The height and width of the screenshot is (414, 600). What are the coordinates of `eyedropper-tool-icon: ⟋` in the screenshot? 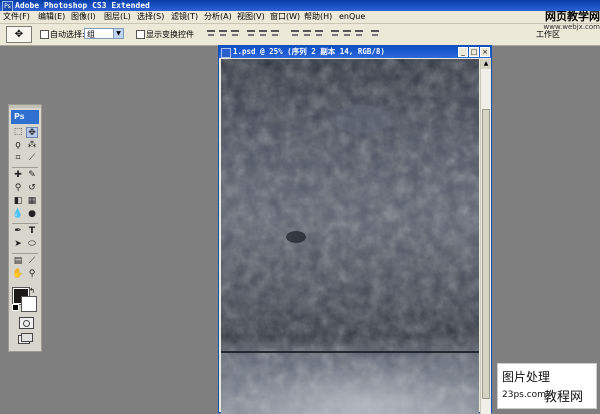 It's located at (32, 261).